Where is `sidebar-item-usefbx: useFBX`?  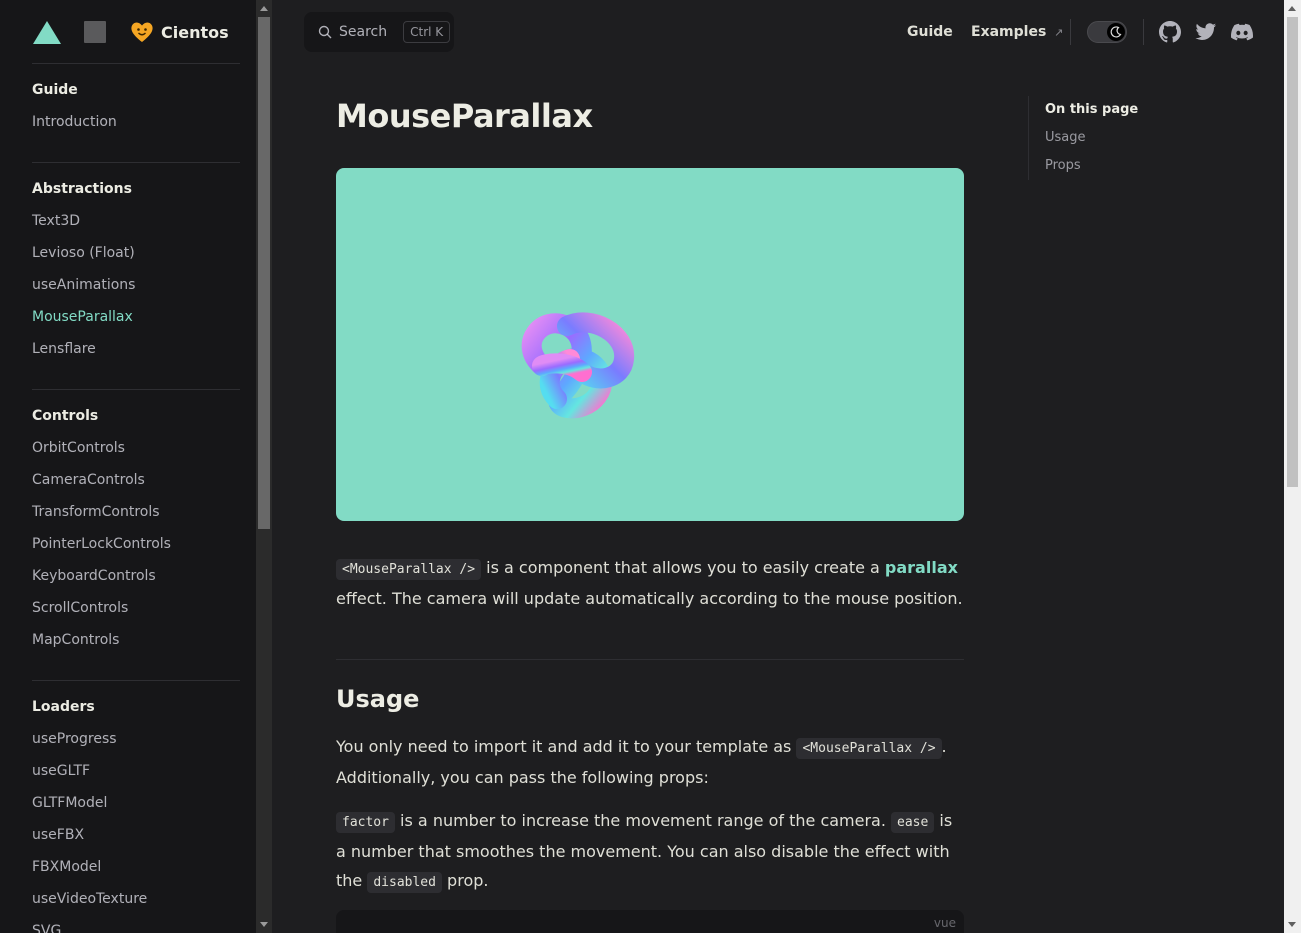
sidebar-item-usefbx: useFBX is located at coordinates (136, 835).